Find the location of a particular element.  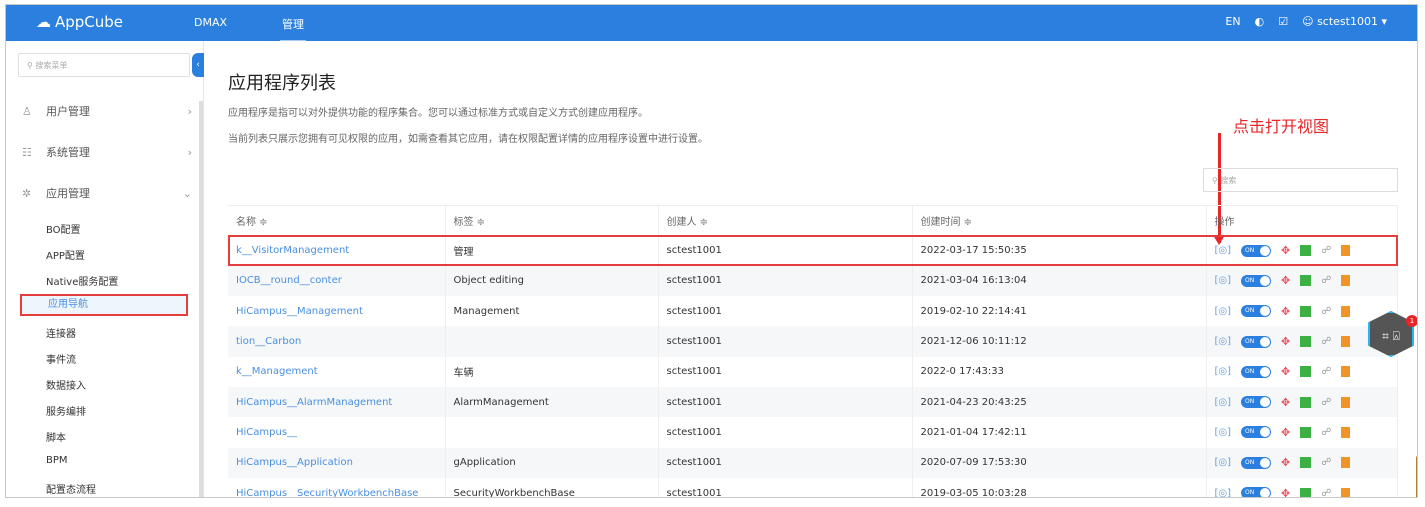

sidebar-item: 数据接入 is located at coordinates (66, 384).